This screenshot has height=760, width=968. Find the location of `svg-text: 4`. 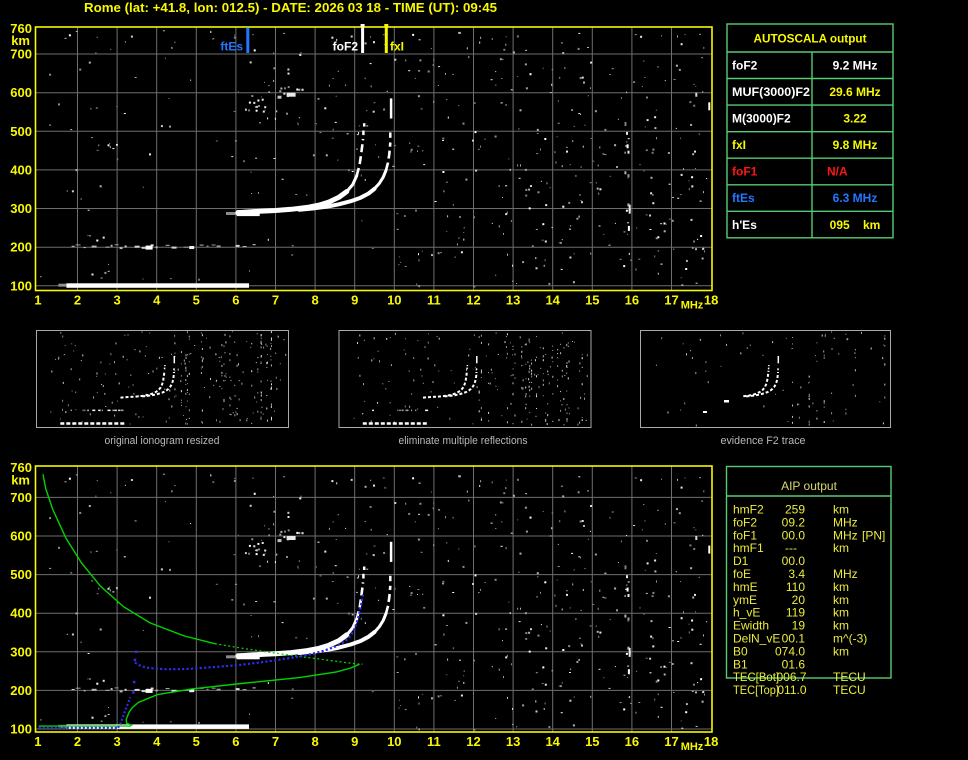

svg-text: 4 is located at coordinates (157, 300).